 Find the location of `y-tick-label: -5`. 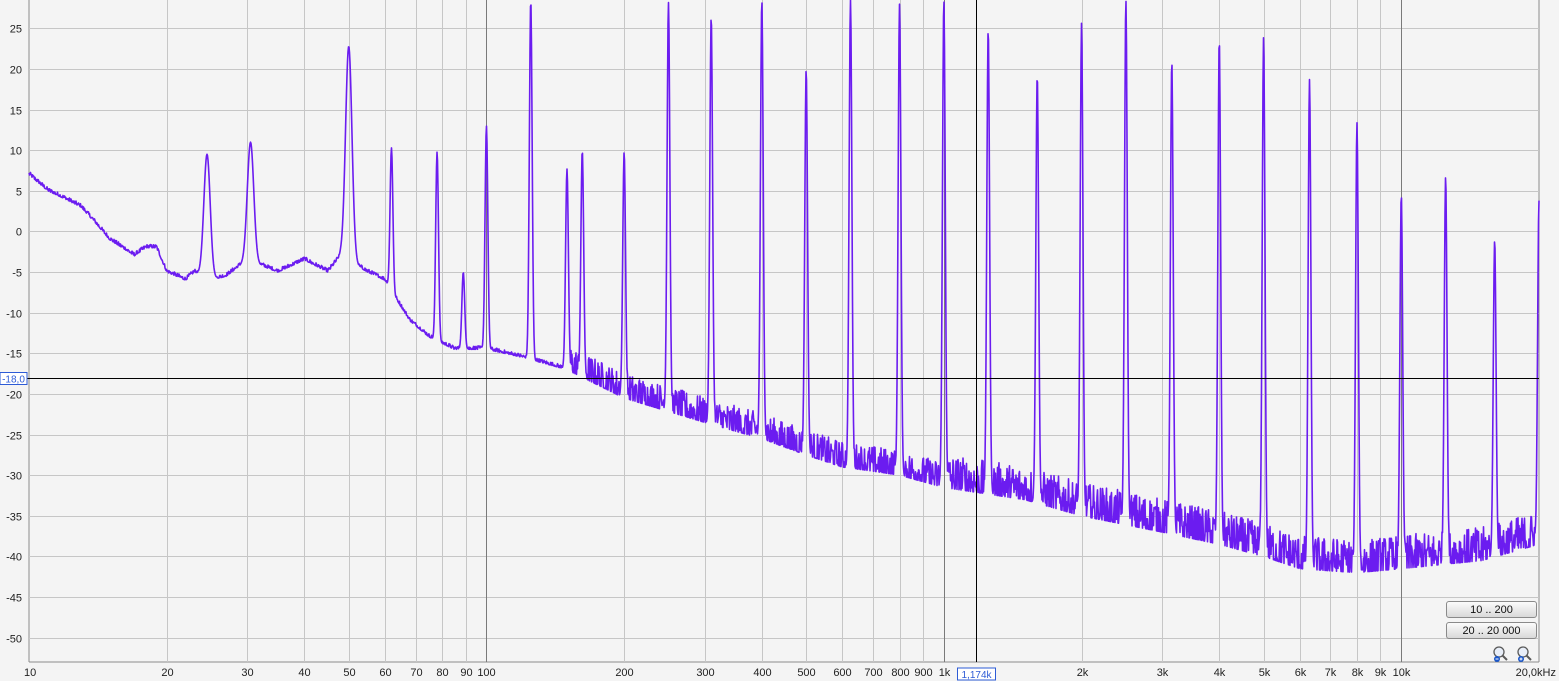

y-tick-label: -5 is located at coordinates (17, 274).